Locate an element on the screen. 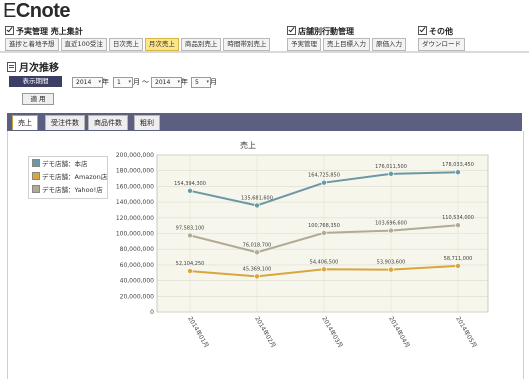 Image resolution: width=529 pixels, height=379 pixels. y-tick-label: 60,000,000 is located at coordinates (137, 265).